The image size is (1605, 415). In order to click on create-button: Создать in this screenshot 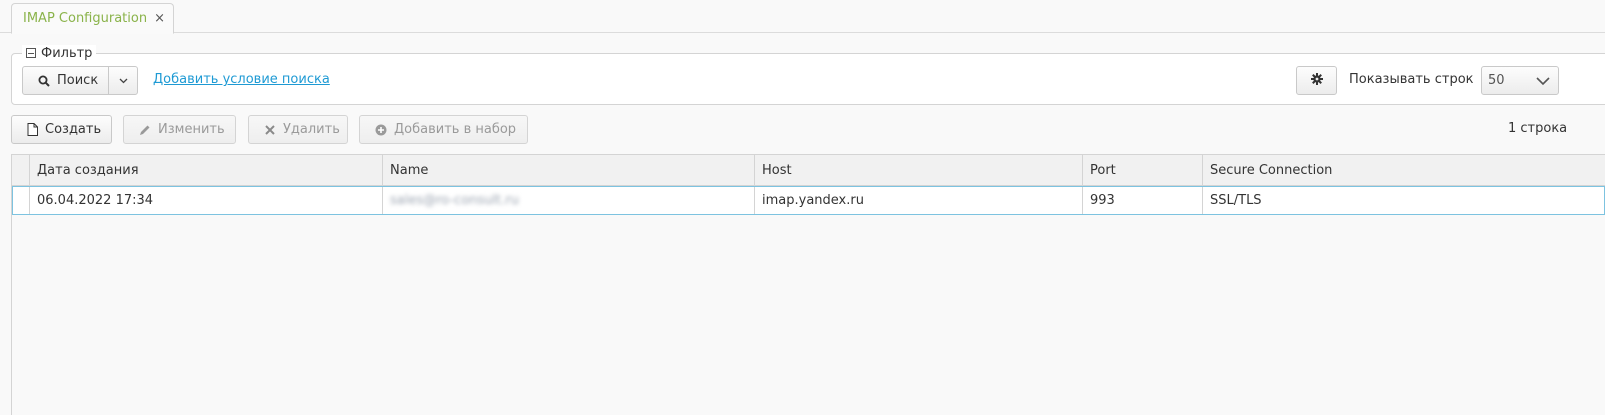, I will do `click(61, 129)`.